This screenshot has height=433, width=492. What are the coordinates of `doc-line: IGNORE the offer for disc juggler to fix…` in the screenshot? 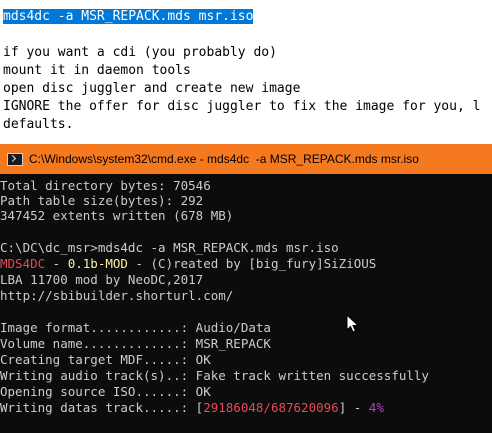 It's located at (242, 106).